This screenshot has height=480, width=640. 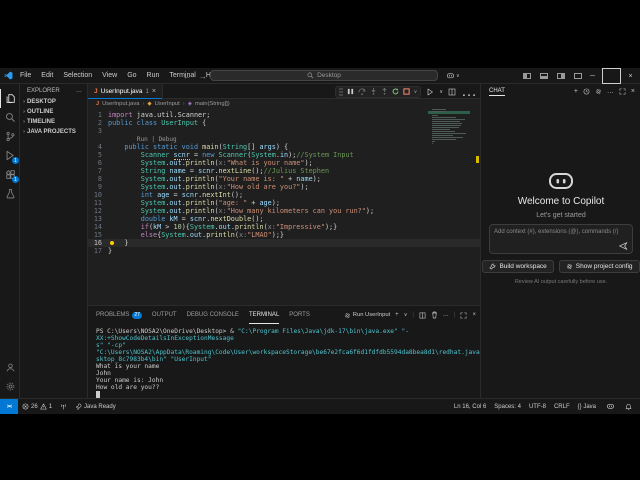 I want to click on close-window-button: ×, so click(x=630, y=76).